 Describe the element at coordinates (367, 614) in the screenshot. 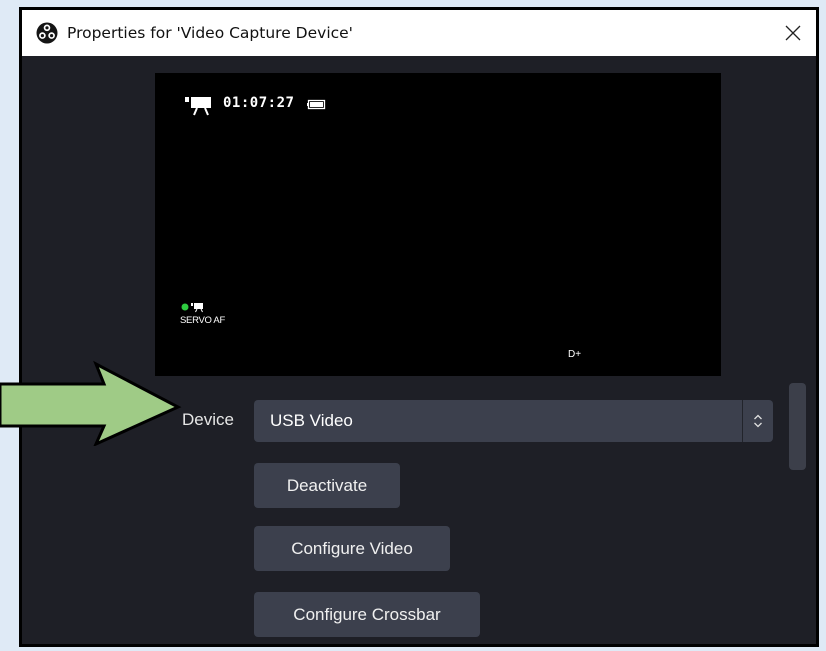

I see `configure-crossbar-button: Configure Crossbar` at that location.